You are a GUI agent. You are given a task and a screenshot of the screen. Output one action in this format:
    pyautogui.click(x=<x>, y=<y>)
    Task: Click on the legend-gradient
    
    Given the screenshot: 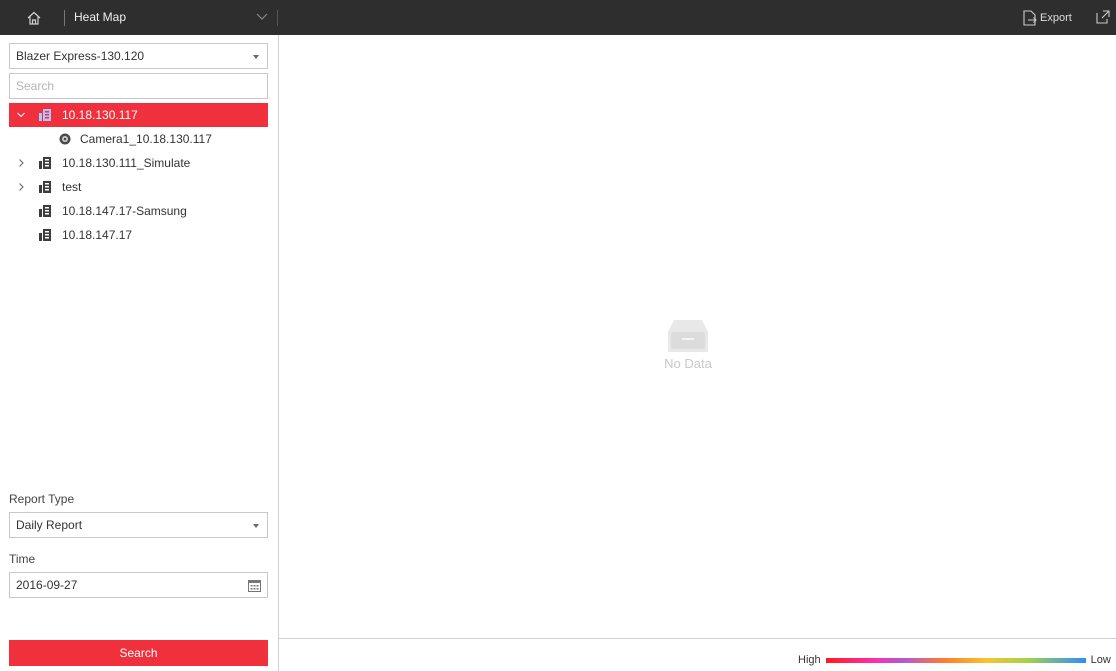 What is the action you would take?
    pyautogui.click(x=955, y=660)
    